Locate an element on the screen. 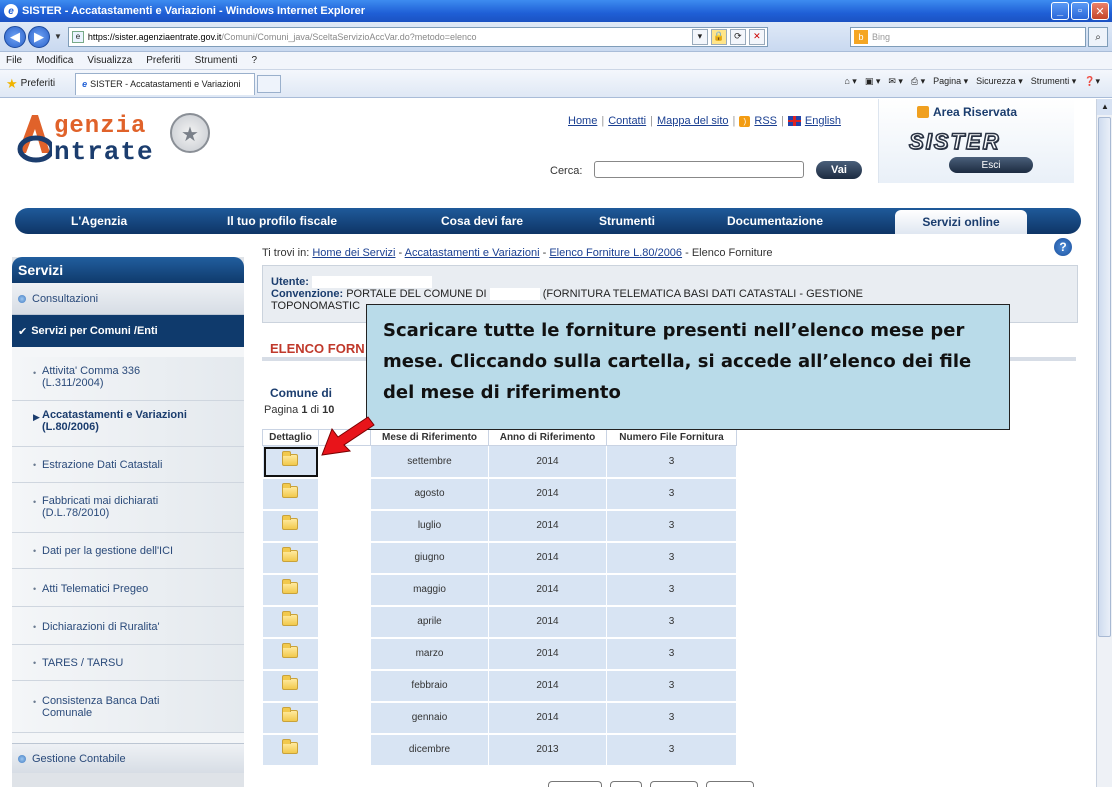 This screenshot has width=1112, height=787. home-icon: ⌂ ▾ is located at coordinates (850, 81).